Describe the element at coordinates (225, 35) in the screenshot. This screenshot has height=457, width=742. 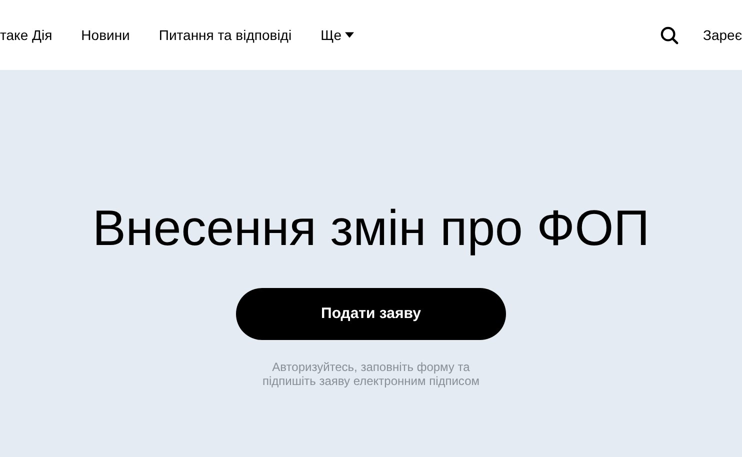
I see `nav-link: Питання та відповіді` at that location.